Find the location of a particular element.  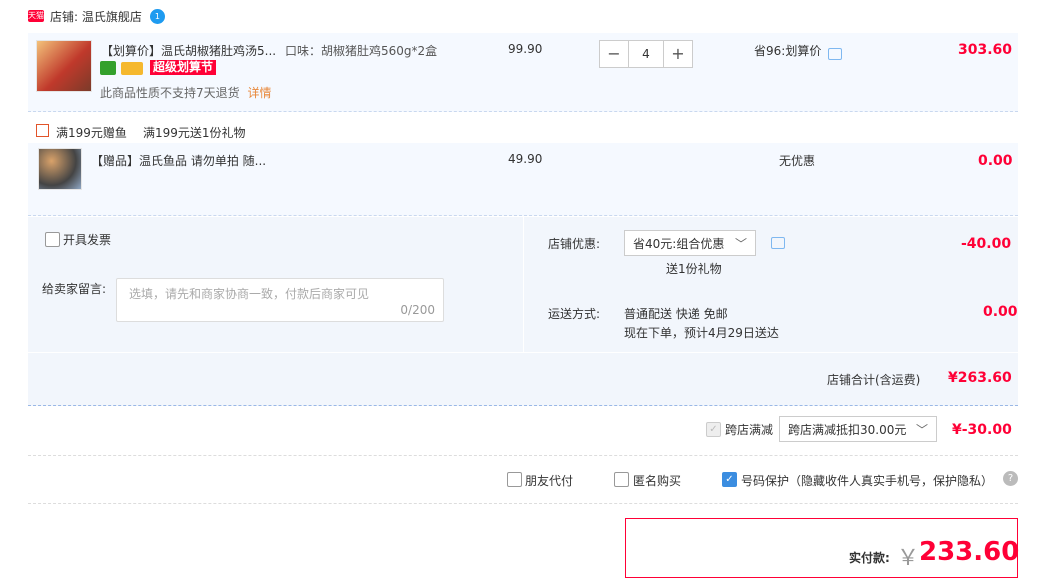

shop-discount-sub: 送1份礼物 is located at coordinates (694, 269).